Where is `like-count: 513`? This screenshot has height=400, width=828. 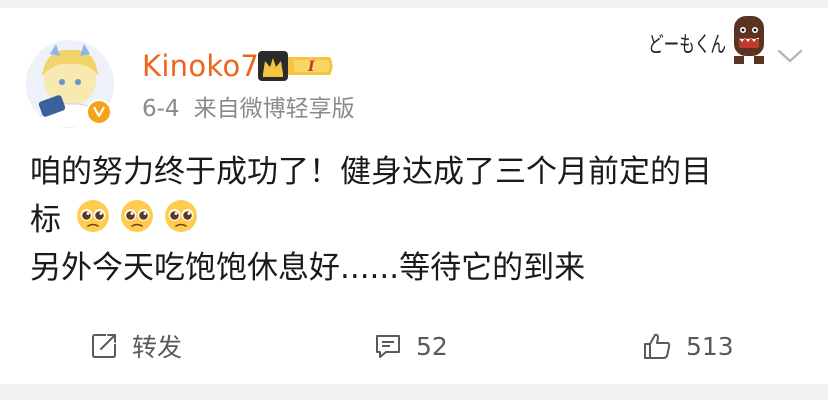 like-count: 513 is located at coordinates (710, 346).